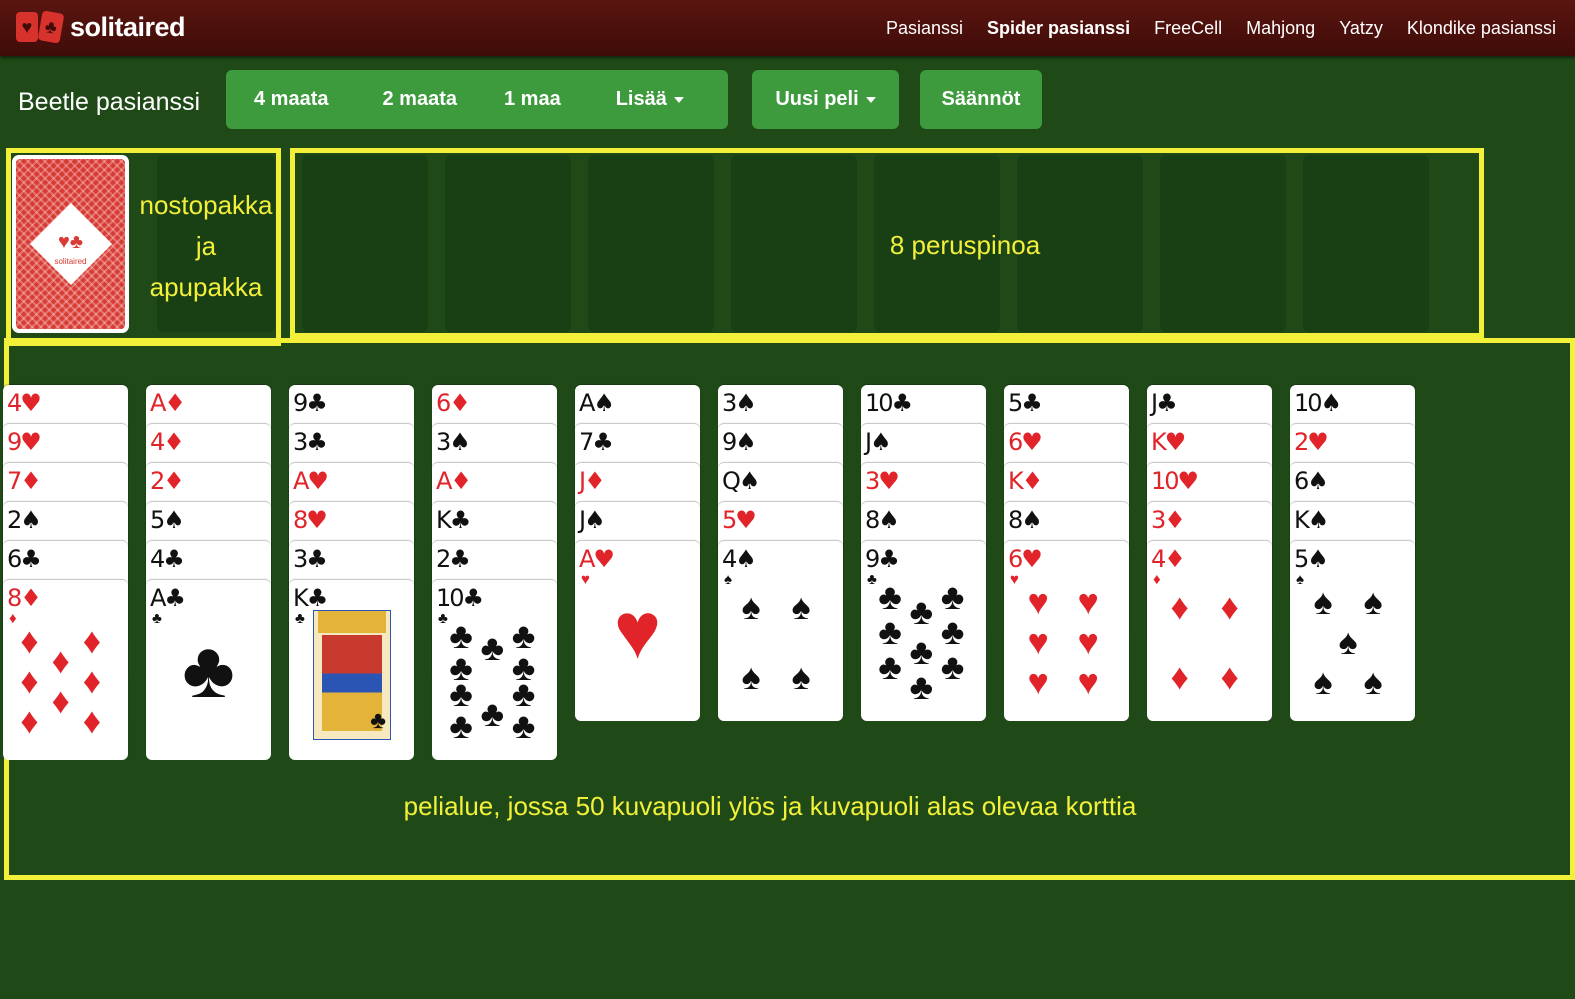 The image size is (1575, 999). I want to click on playing-card: 10♣ ♣ ♣ ♣ ♣ ♣ ♣ ♣ ♣ ♣ ♣ ♣, so click(494, 670).